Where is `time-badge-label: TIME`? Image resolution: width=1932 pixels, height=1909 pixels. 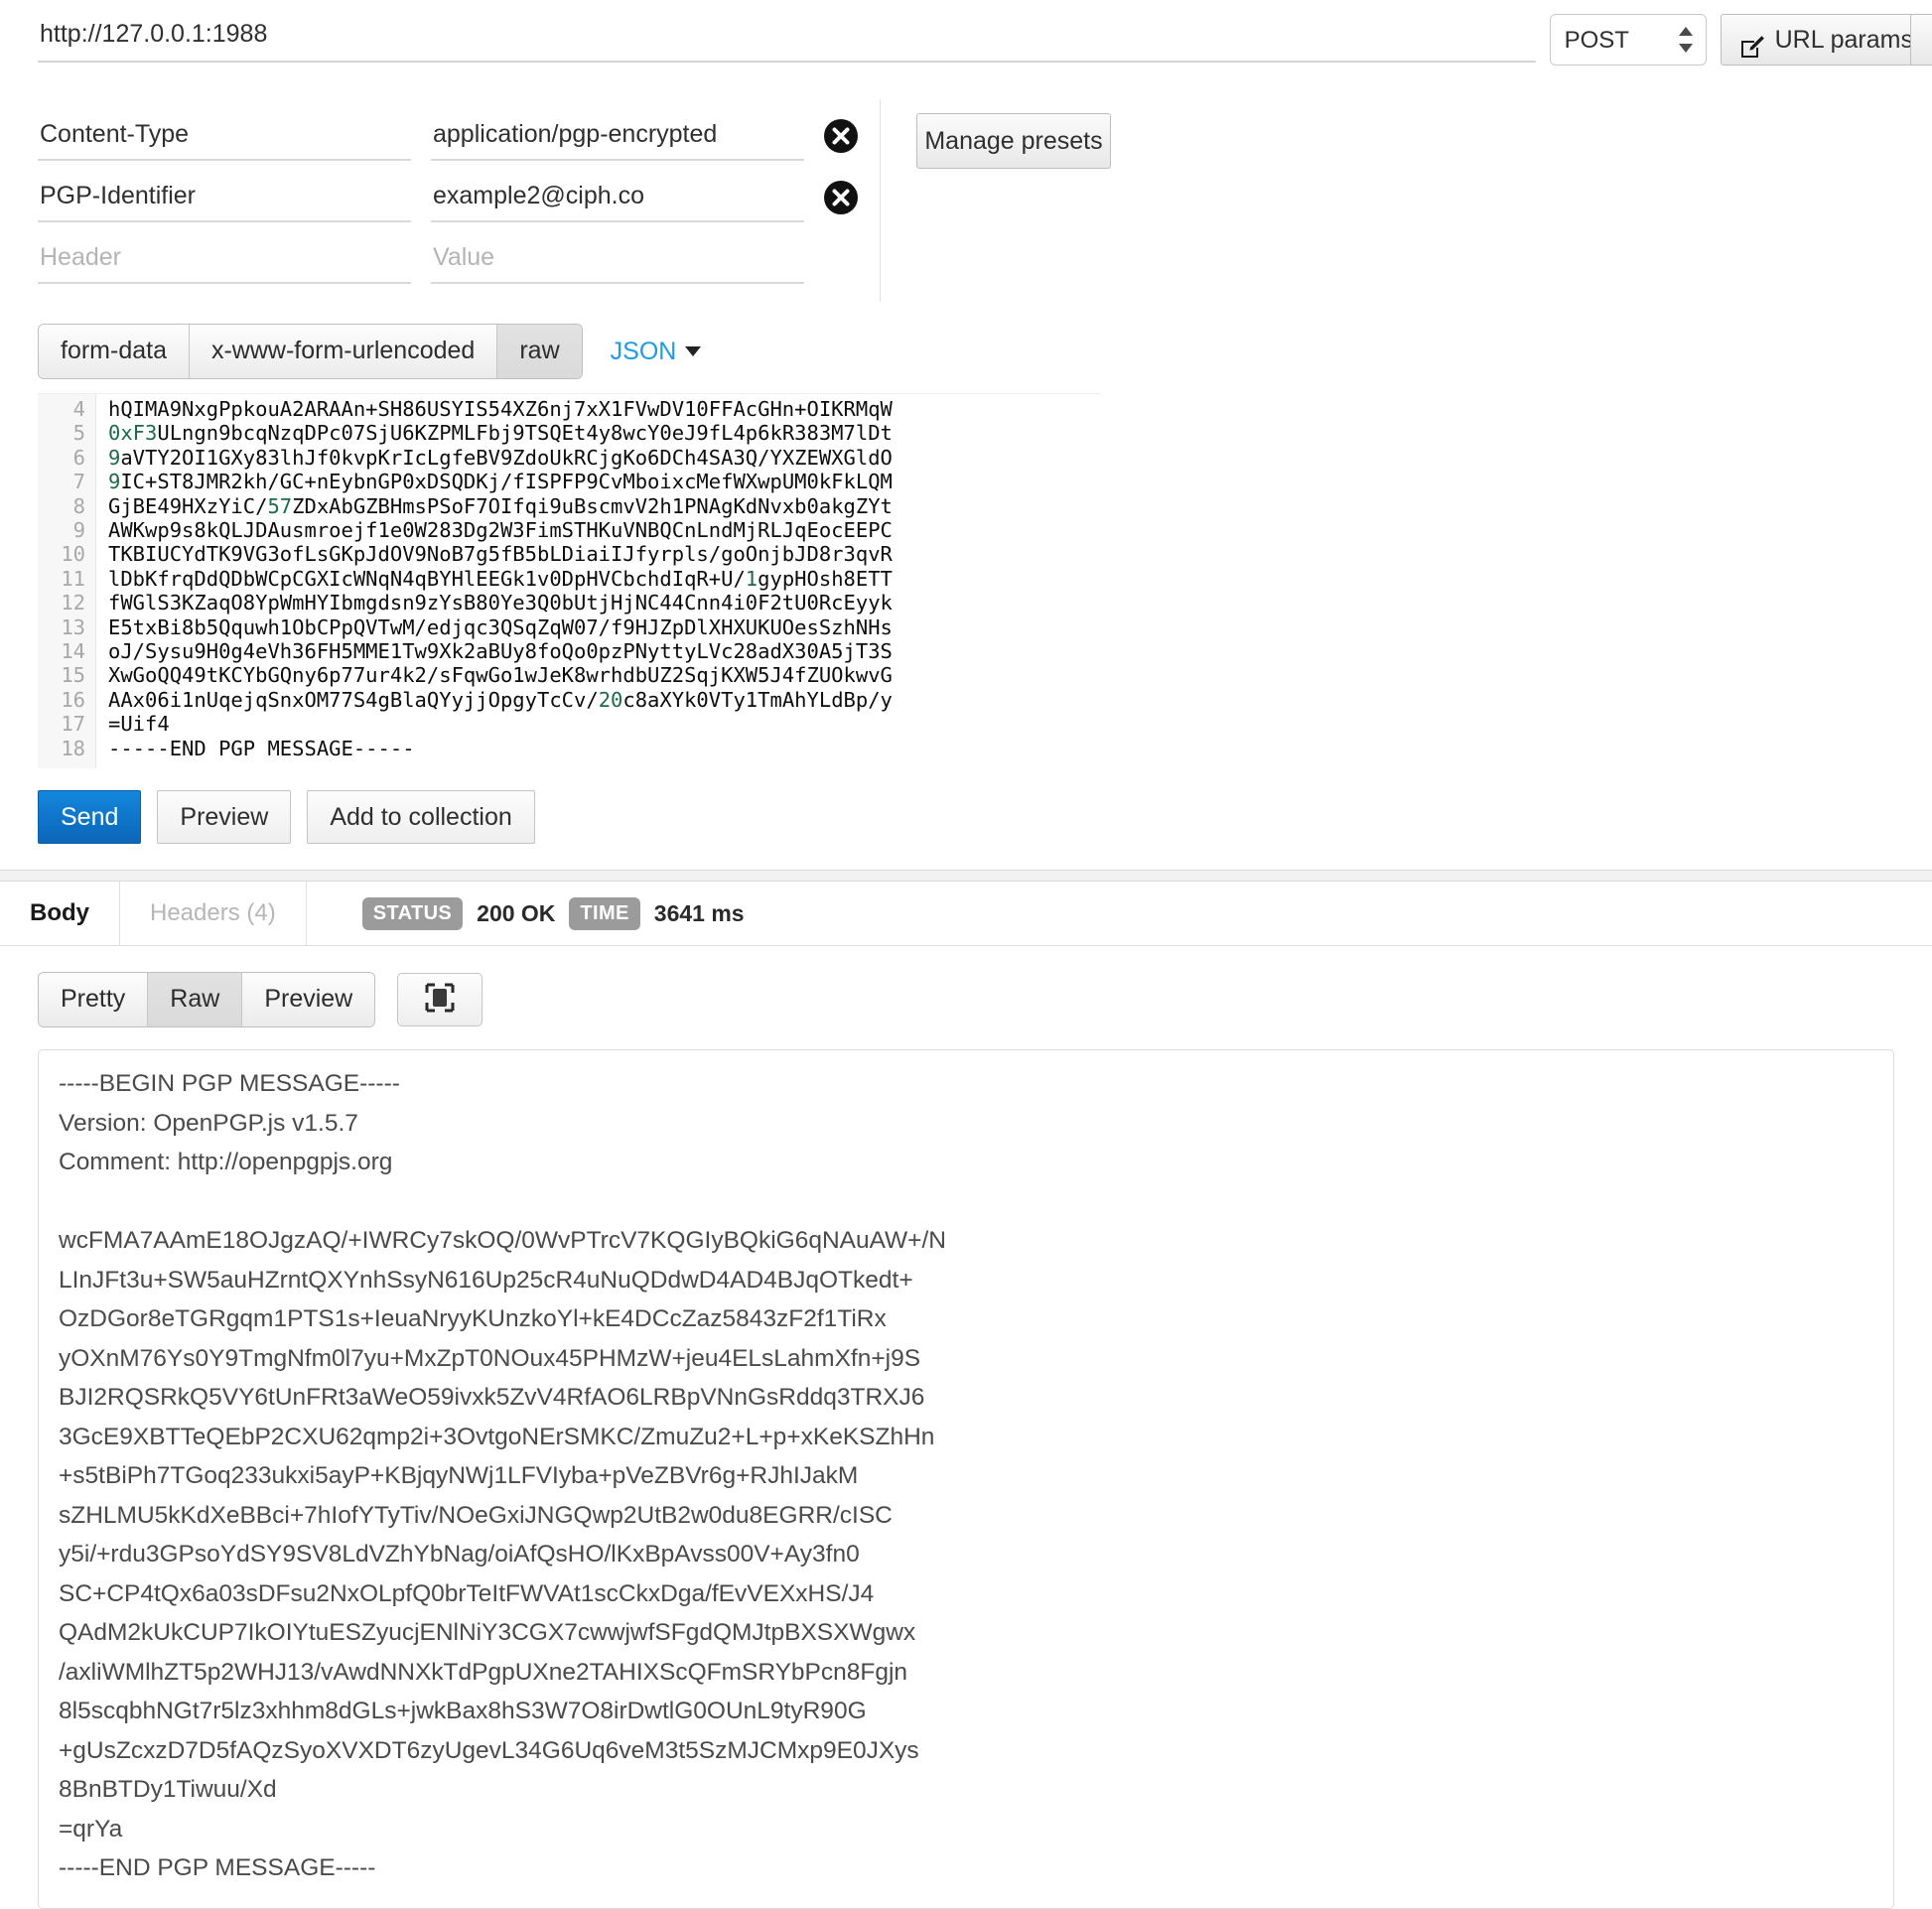
time-badge-label: TIME is located at coordinates (605, 913).